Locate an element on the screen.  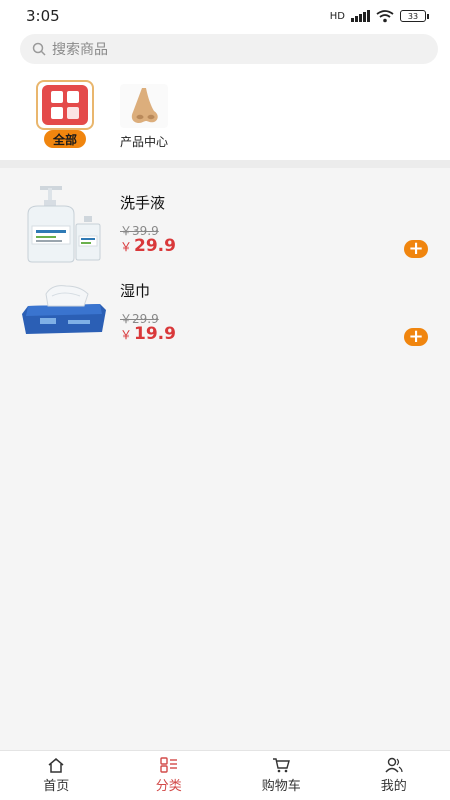
status-bar: 3:05 HD 33 is located at coordinates (225, 16).